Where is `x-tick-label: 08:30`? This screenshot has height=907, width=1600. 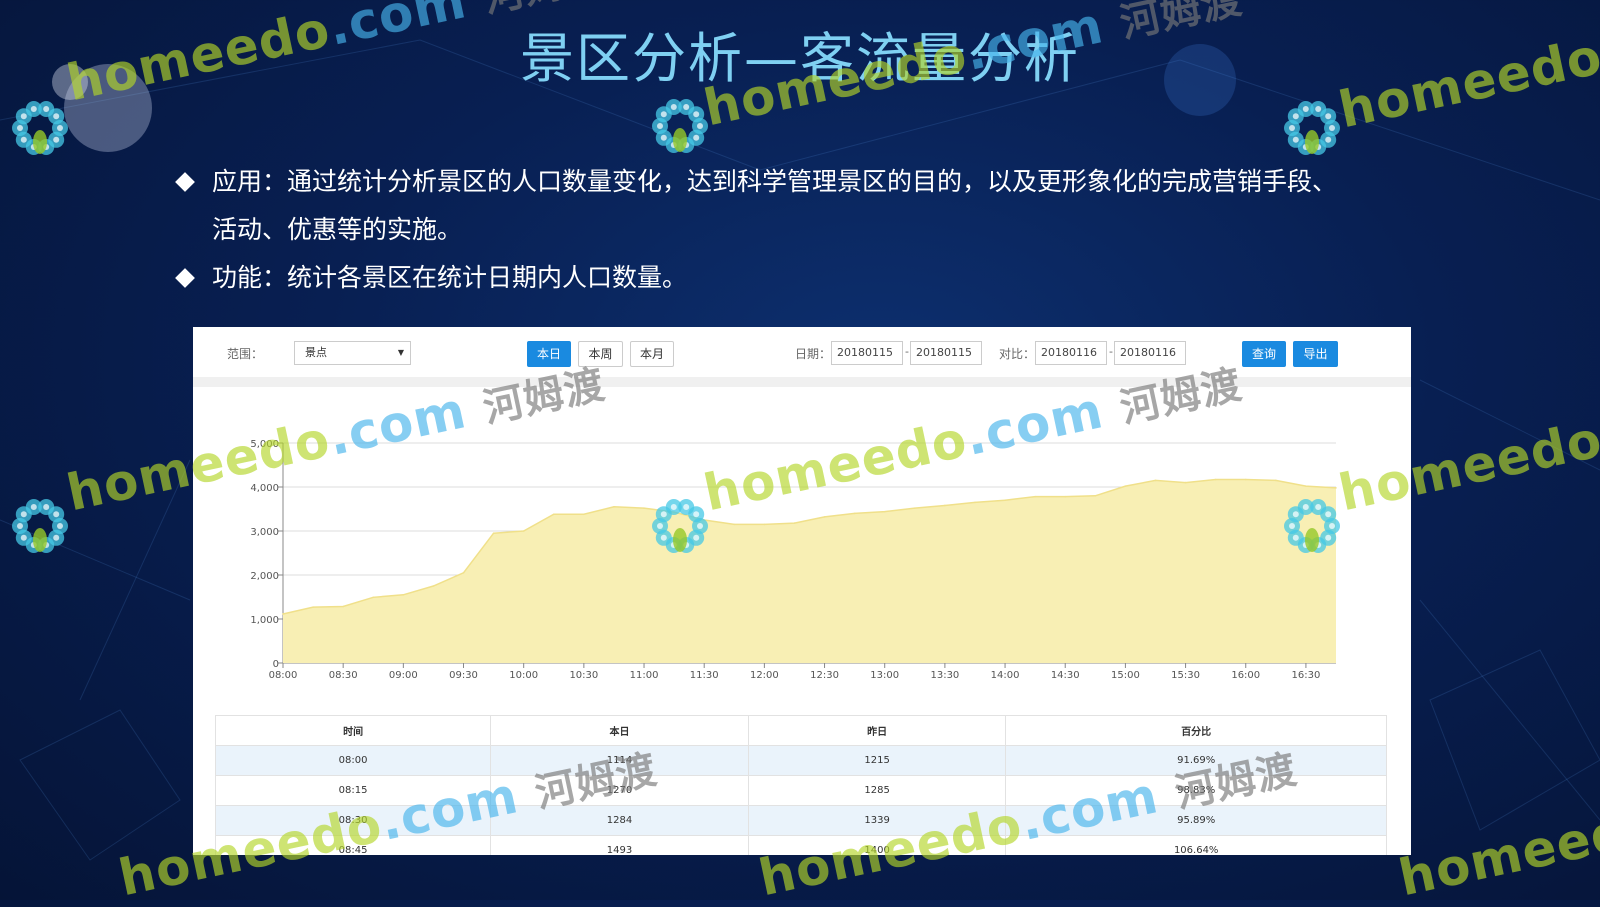 x-tick-label: 08:30 is located at coordinates (343, 675).